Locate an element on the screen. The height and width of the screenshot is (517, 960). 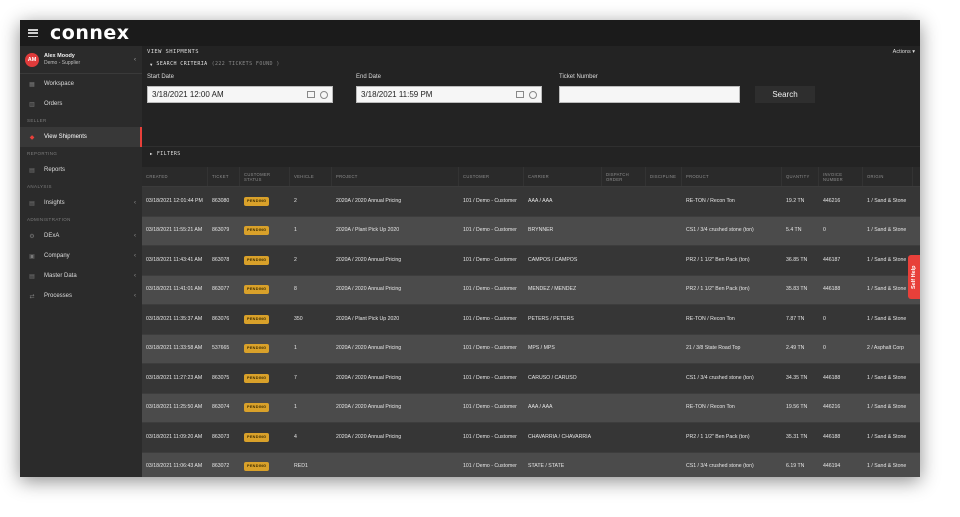
sidebar-item-orders: ▥ Orders is located at coordinates (81, 104).